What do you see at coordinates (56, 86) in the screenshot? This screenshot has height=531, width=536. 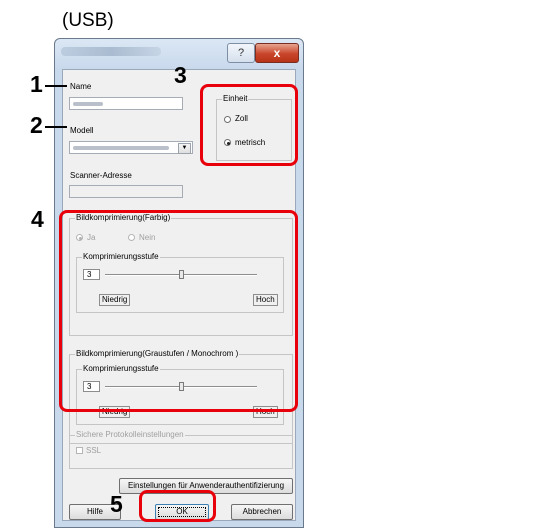 I see `callout-1-pointer` at bounding box center [56, 86].